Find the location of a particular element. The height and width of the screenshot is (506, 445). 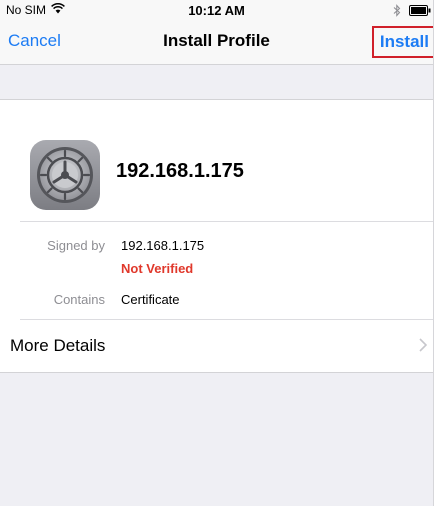

verification-status: Not Verified is located at coordinates (157, 268).